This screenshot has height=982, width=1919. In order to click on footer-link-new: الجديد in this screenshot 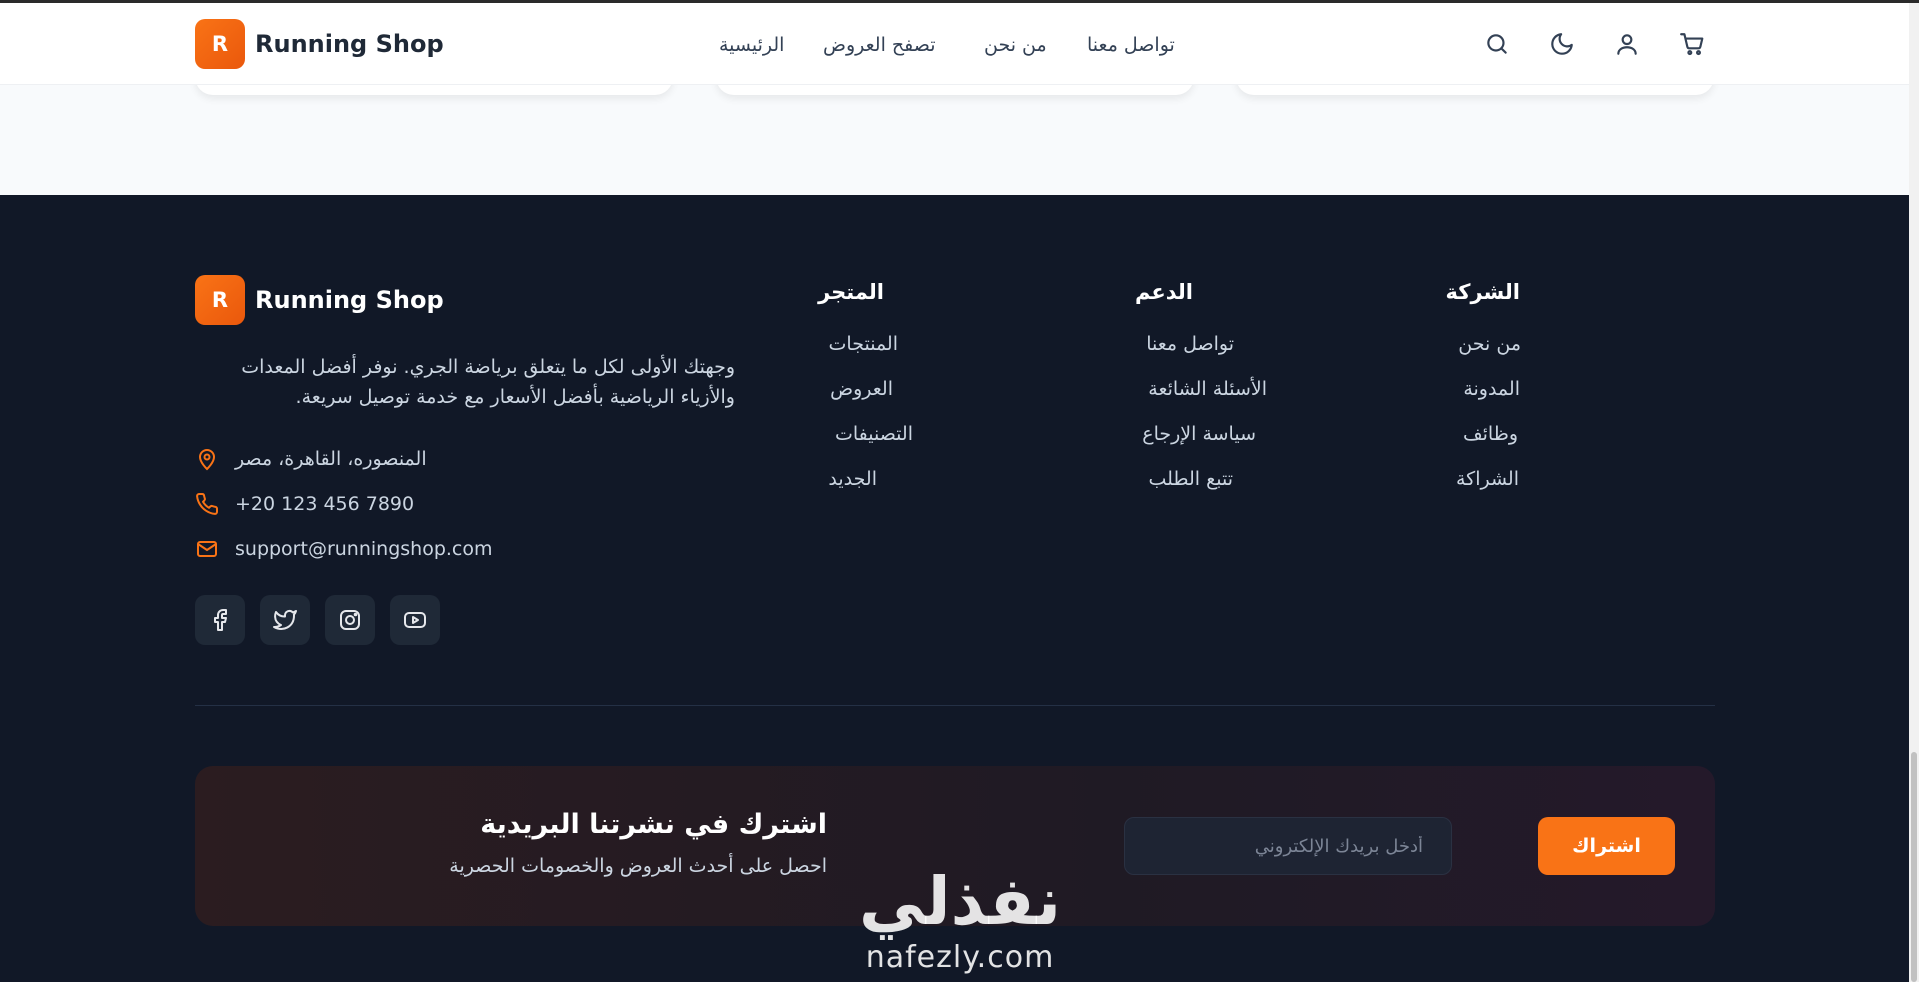, I will do `click(852, 479)`.